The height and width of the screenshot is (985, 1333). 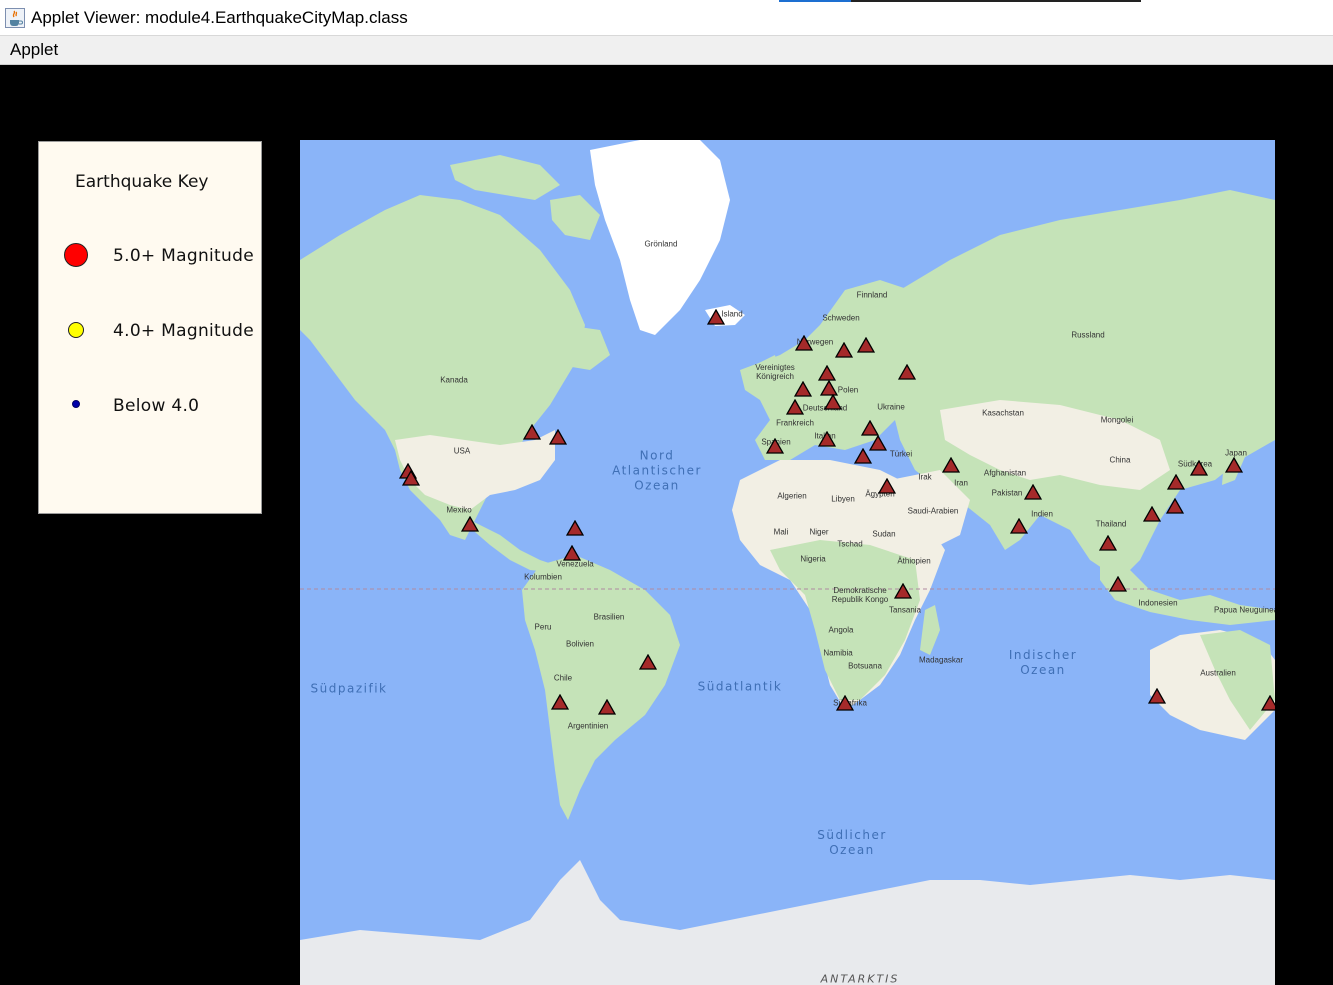 What do you see at coordinates (872, 295) in the screenshot?
I see `label-finland: Finnland` at bounding box center [872, 295].